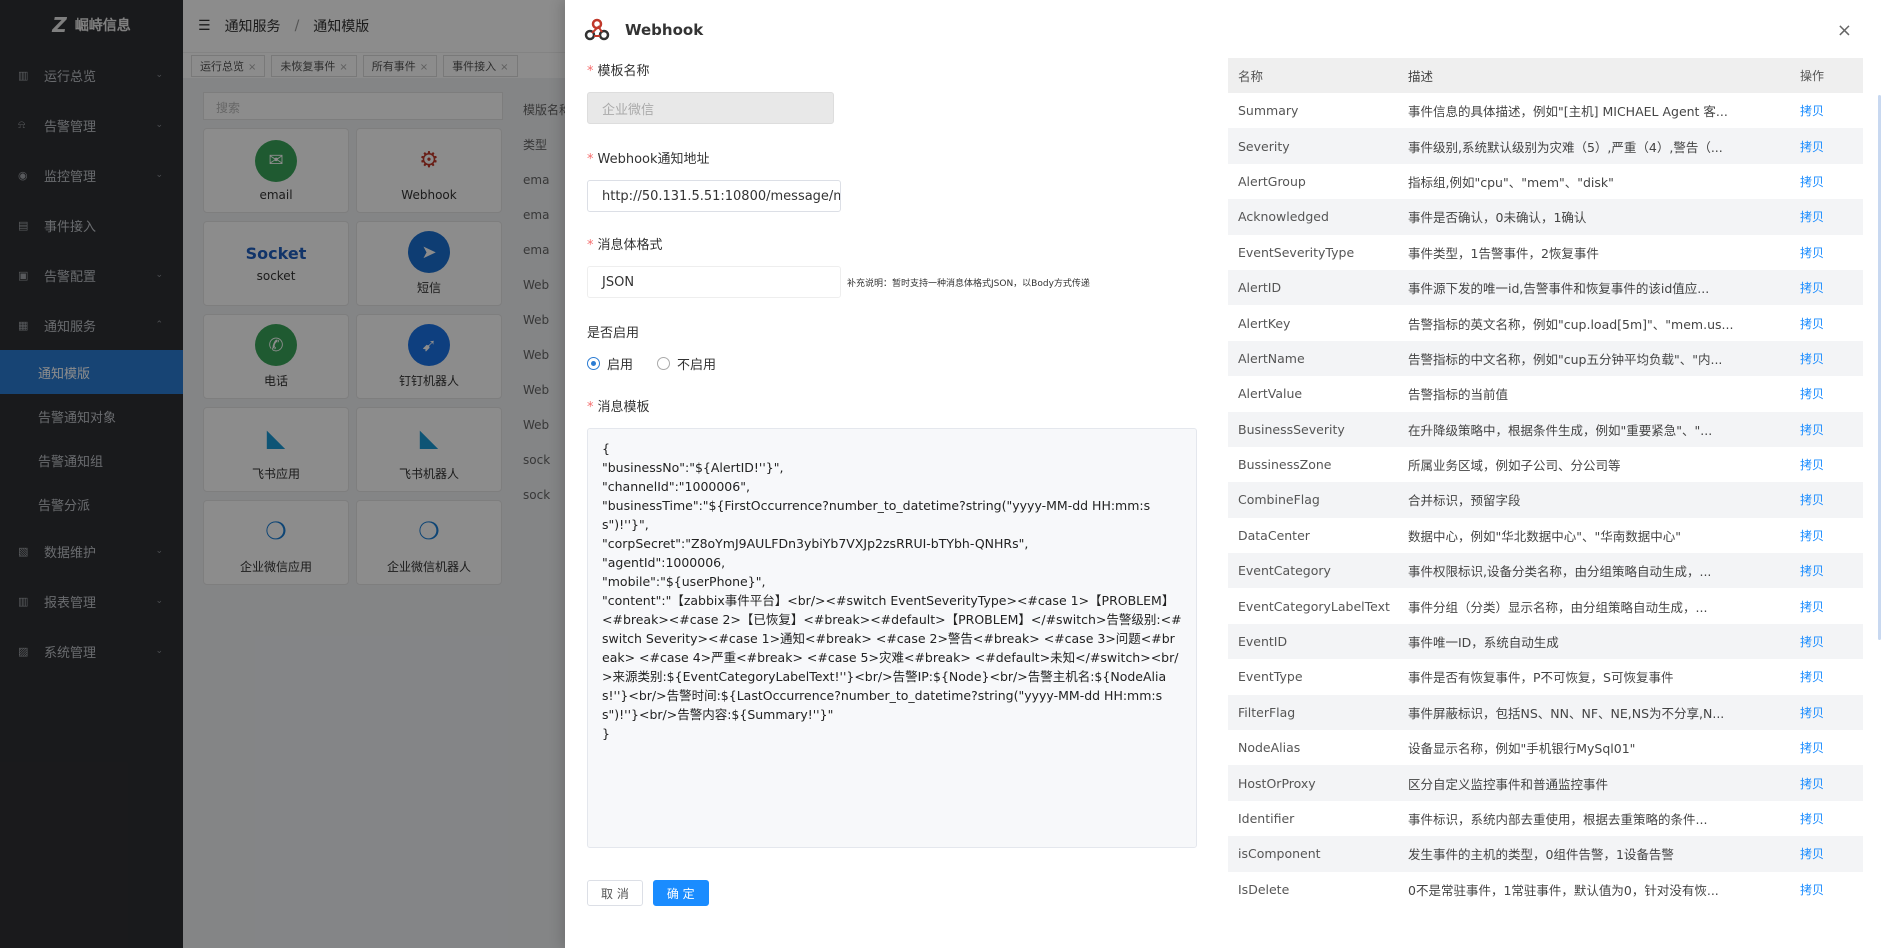 The height and width of the screenshot is (948, 1882). What do you see at coordinates (1268, 111) in the screenshot?
I see `variable-name: Summary` at bounding box center [1268, 111].